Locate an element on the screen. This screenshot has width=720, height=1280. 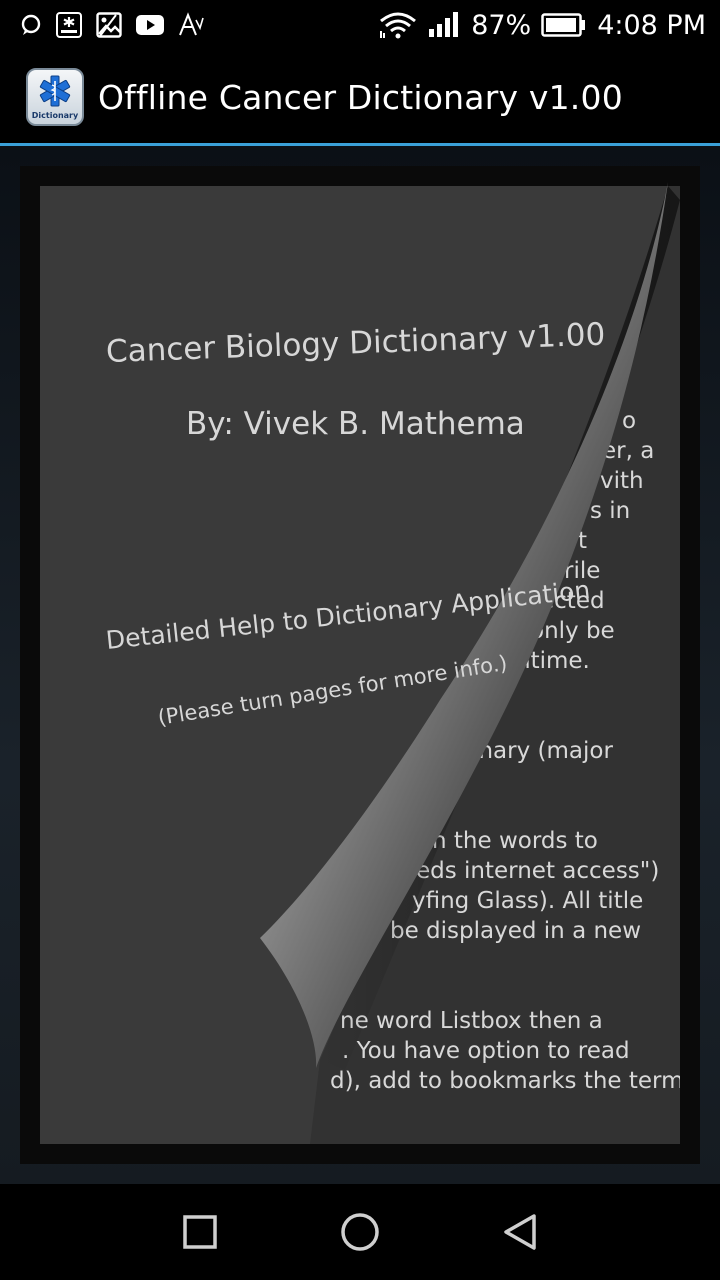
help-text-line: t is located at coordinates (583, 541).